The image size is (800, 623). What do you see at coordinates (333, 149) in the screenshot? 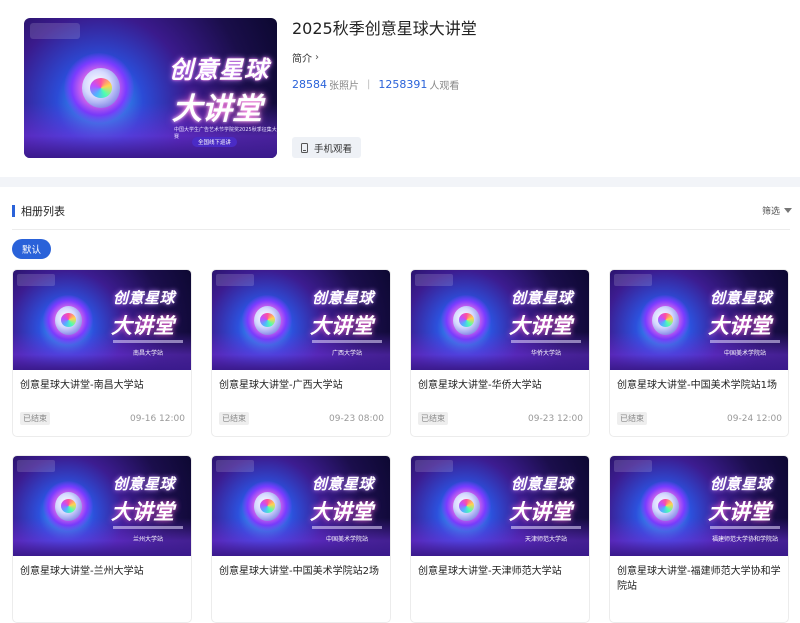
I see `mobile-view-label: 手机观看` at bounding box center [333, 149].